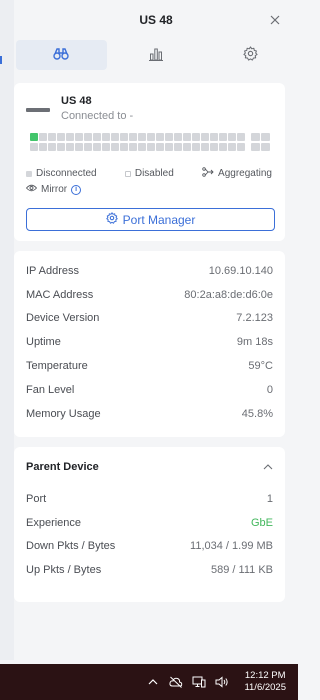 This screenshot has height=700, width=320. Describe the element at coordinates (31, 189) in the screenshot. I see `eye-icon` at that location.